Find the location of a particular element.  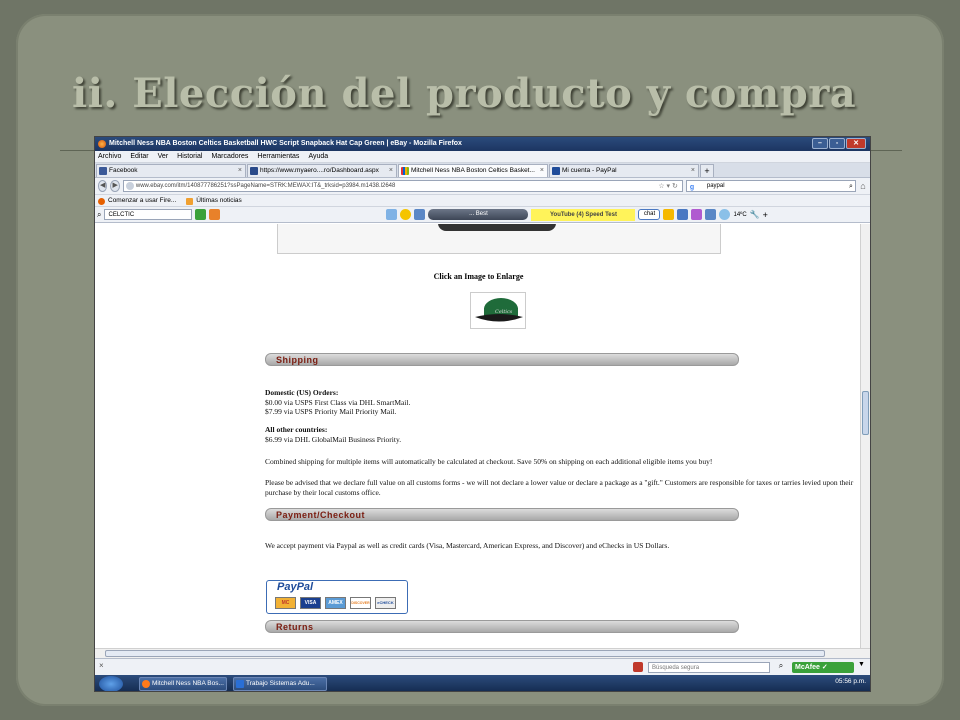

video-icon is located at coordinates (711, 214).